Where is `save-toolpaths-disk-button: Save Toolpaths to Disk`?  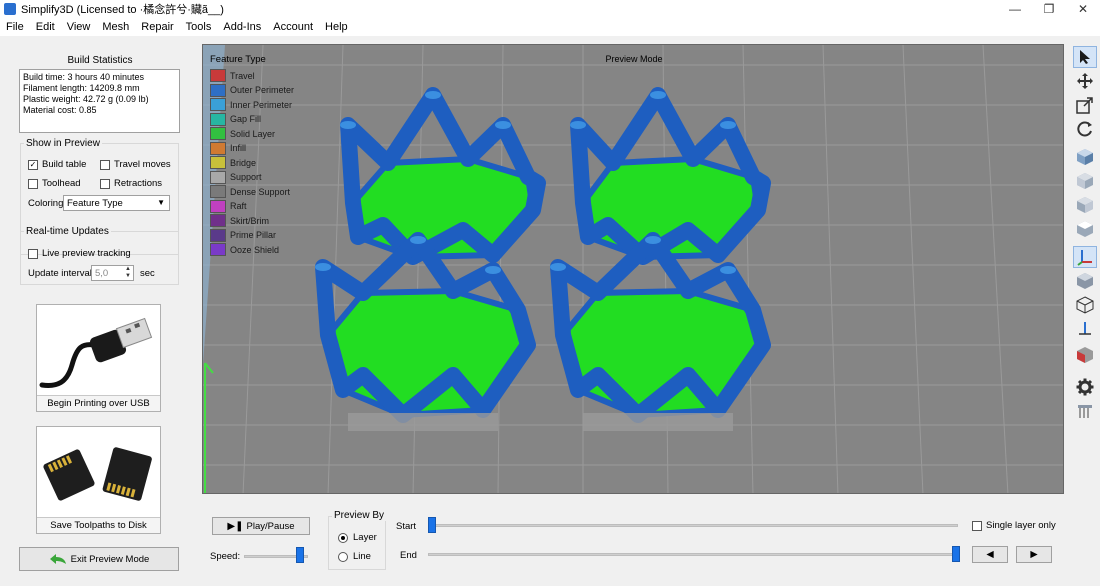
save-toolpaths-disk-button: Save Toolpaths to Disk is located at coordinates (98, 480).